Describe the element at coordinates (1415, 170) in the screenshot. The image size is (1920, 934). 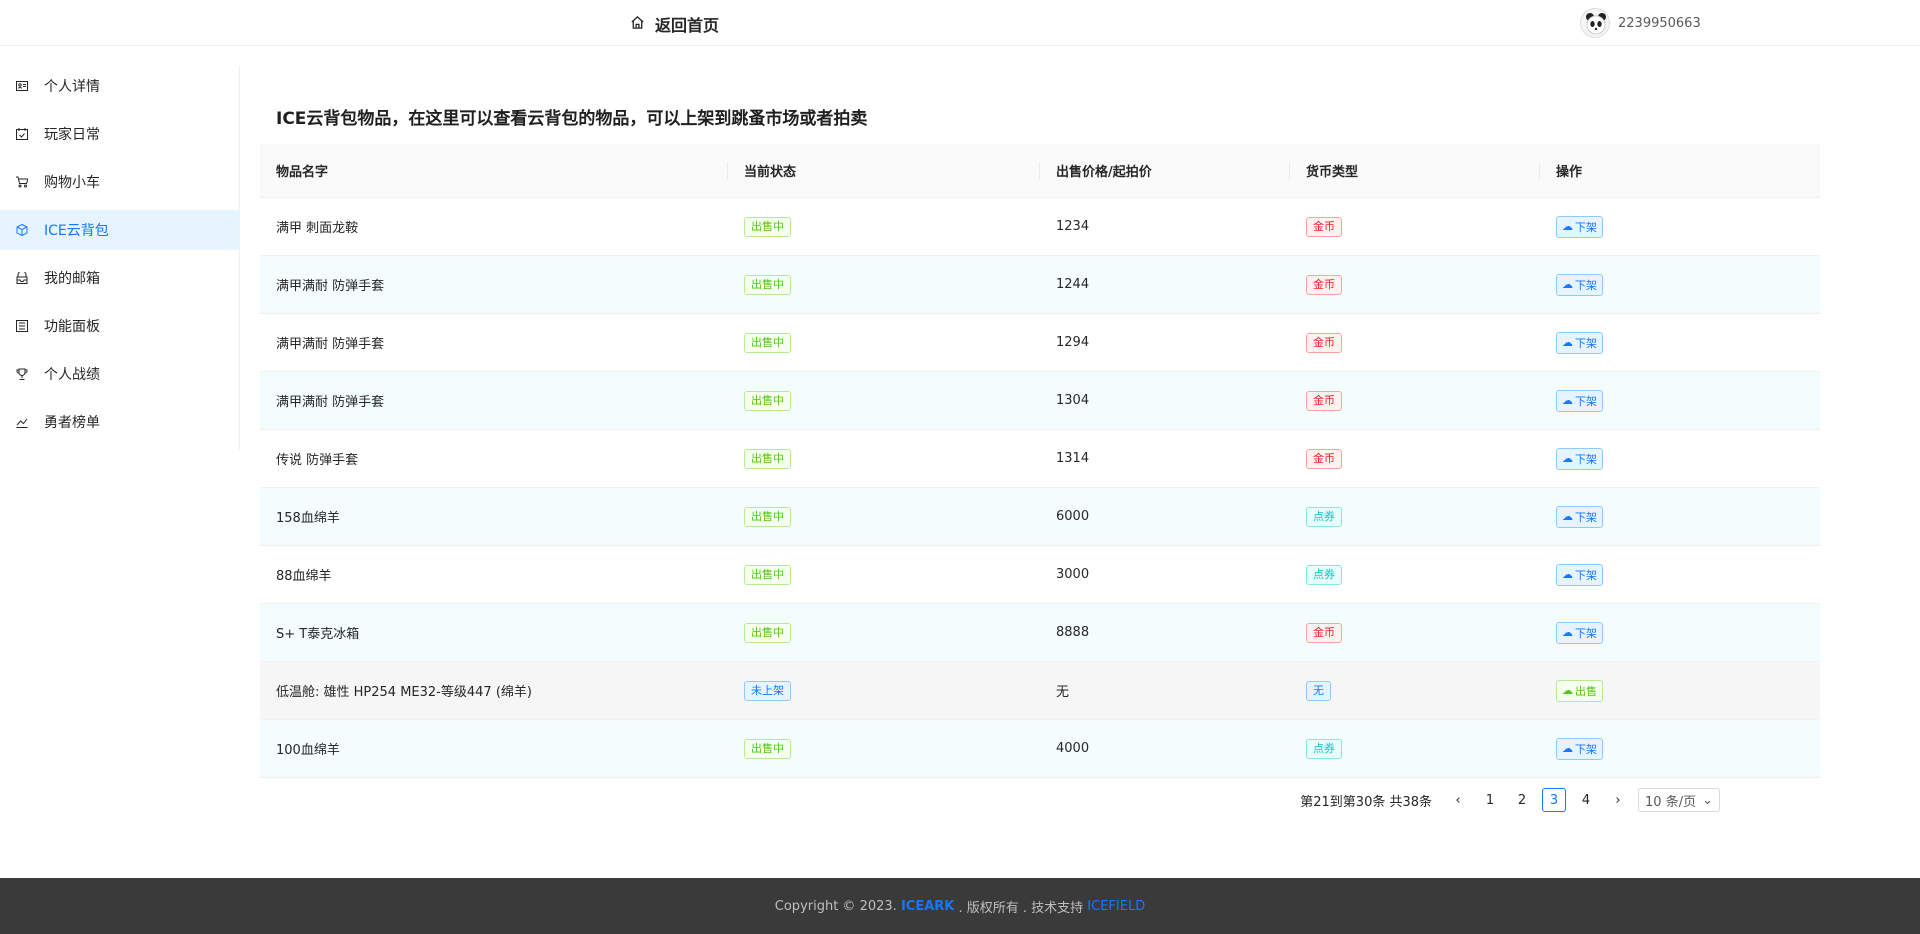
I see `column-header: 货币类型` at that location.